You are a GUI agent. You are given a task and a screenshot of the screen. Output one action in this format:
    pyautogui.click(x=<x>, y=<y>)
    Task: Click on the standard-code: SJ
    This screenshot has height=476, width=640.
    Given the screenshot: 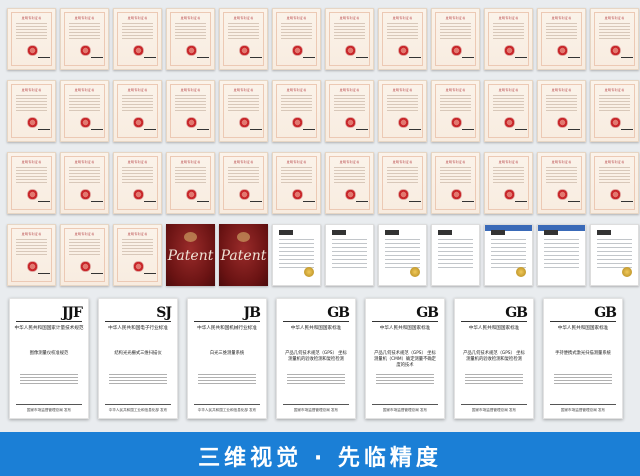 What is the action you would take?
    pyautogui.click(x=164, y=313)
    